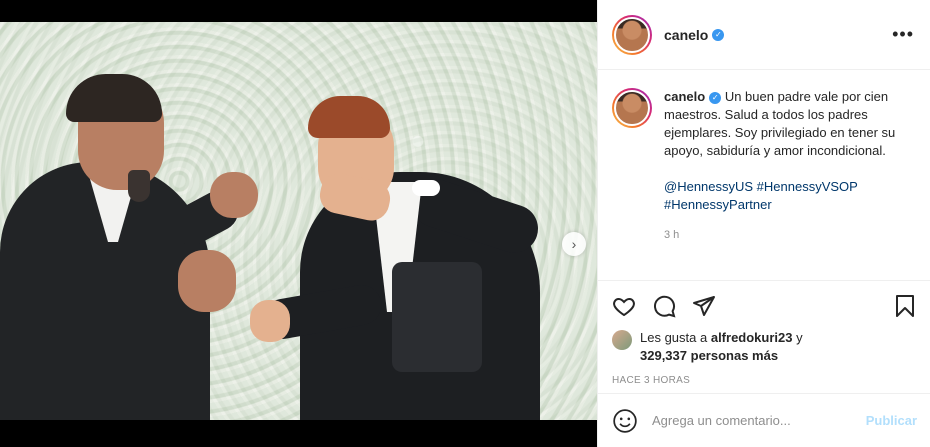 The height and width of the screenshot is (447, 930). What do you see at coordinates (686, 35) in the screenshot?
I see `header-username: canelo` at bounding box center [686, 35].